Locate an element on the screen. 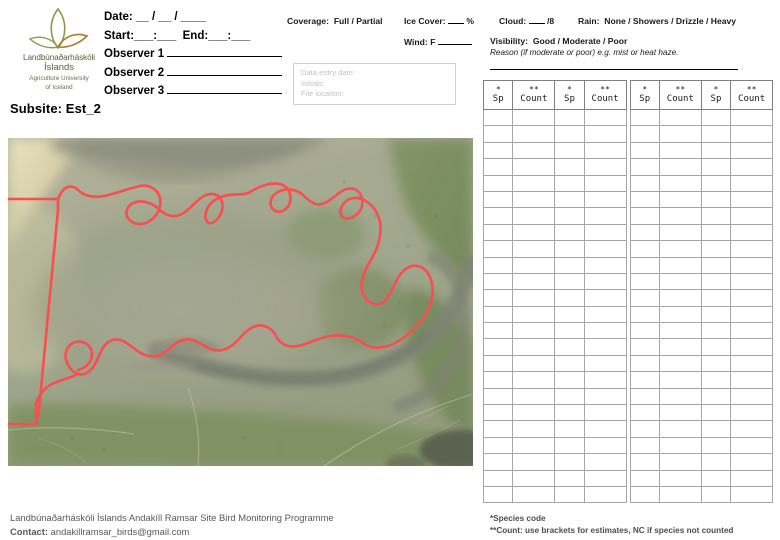 This screenshot has width=780, height=540. ice-cover-field: Ice Cover: % is located at coordinates (439, 21).